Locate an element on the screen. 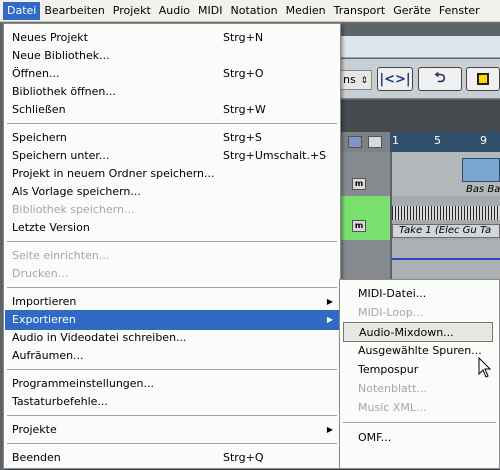 This screenshot has width=500, height=470. menu-item-save: Speichern Strg+S is located at coordinates (172, 138).